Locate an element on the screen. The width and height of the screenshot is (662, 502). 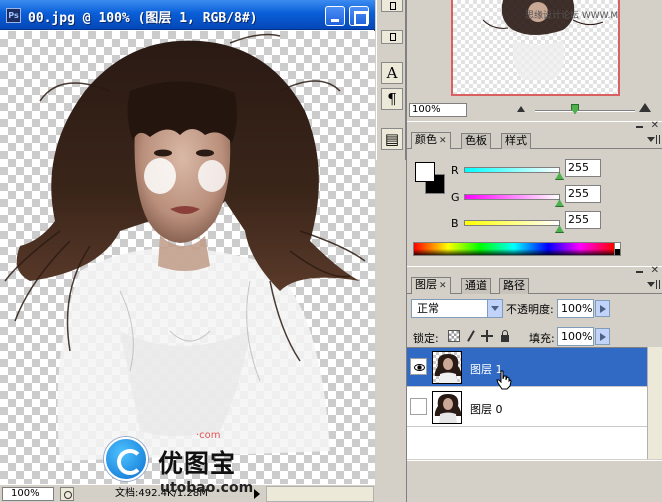
blue-channel-slider is located at coordinates (512, 223).